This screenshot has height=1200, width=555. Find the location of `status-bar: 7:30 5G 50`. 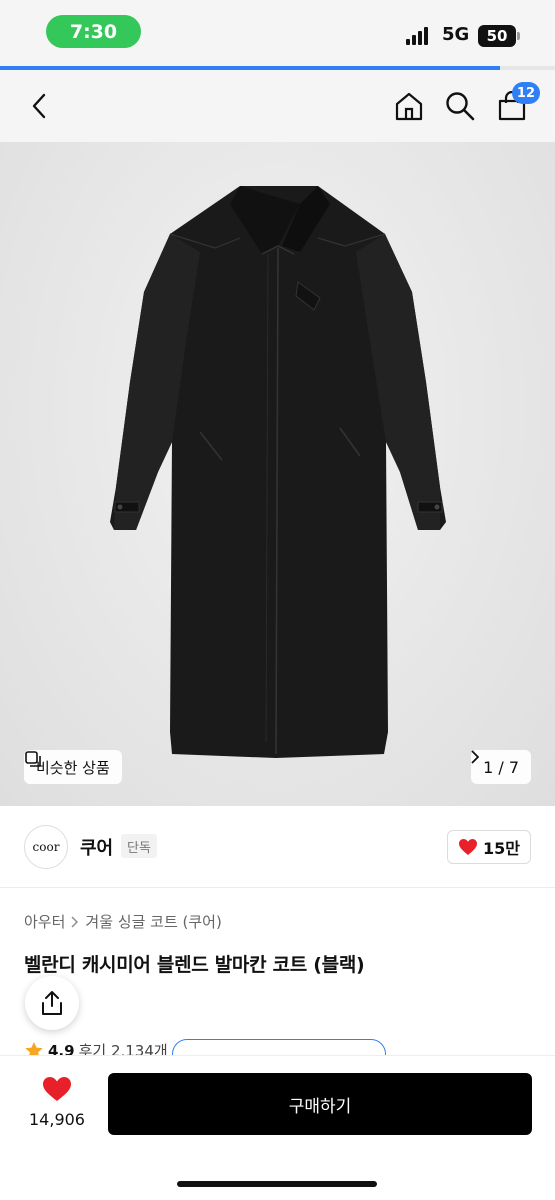

status-bar: 7:30 5G 50 is located at coordinates (277, 33).